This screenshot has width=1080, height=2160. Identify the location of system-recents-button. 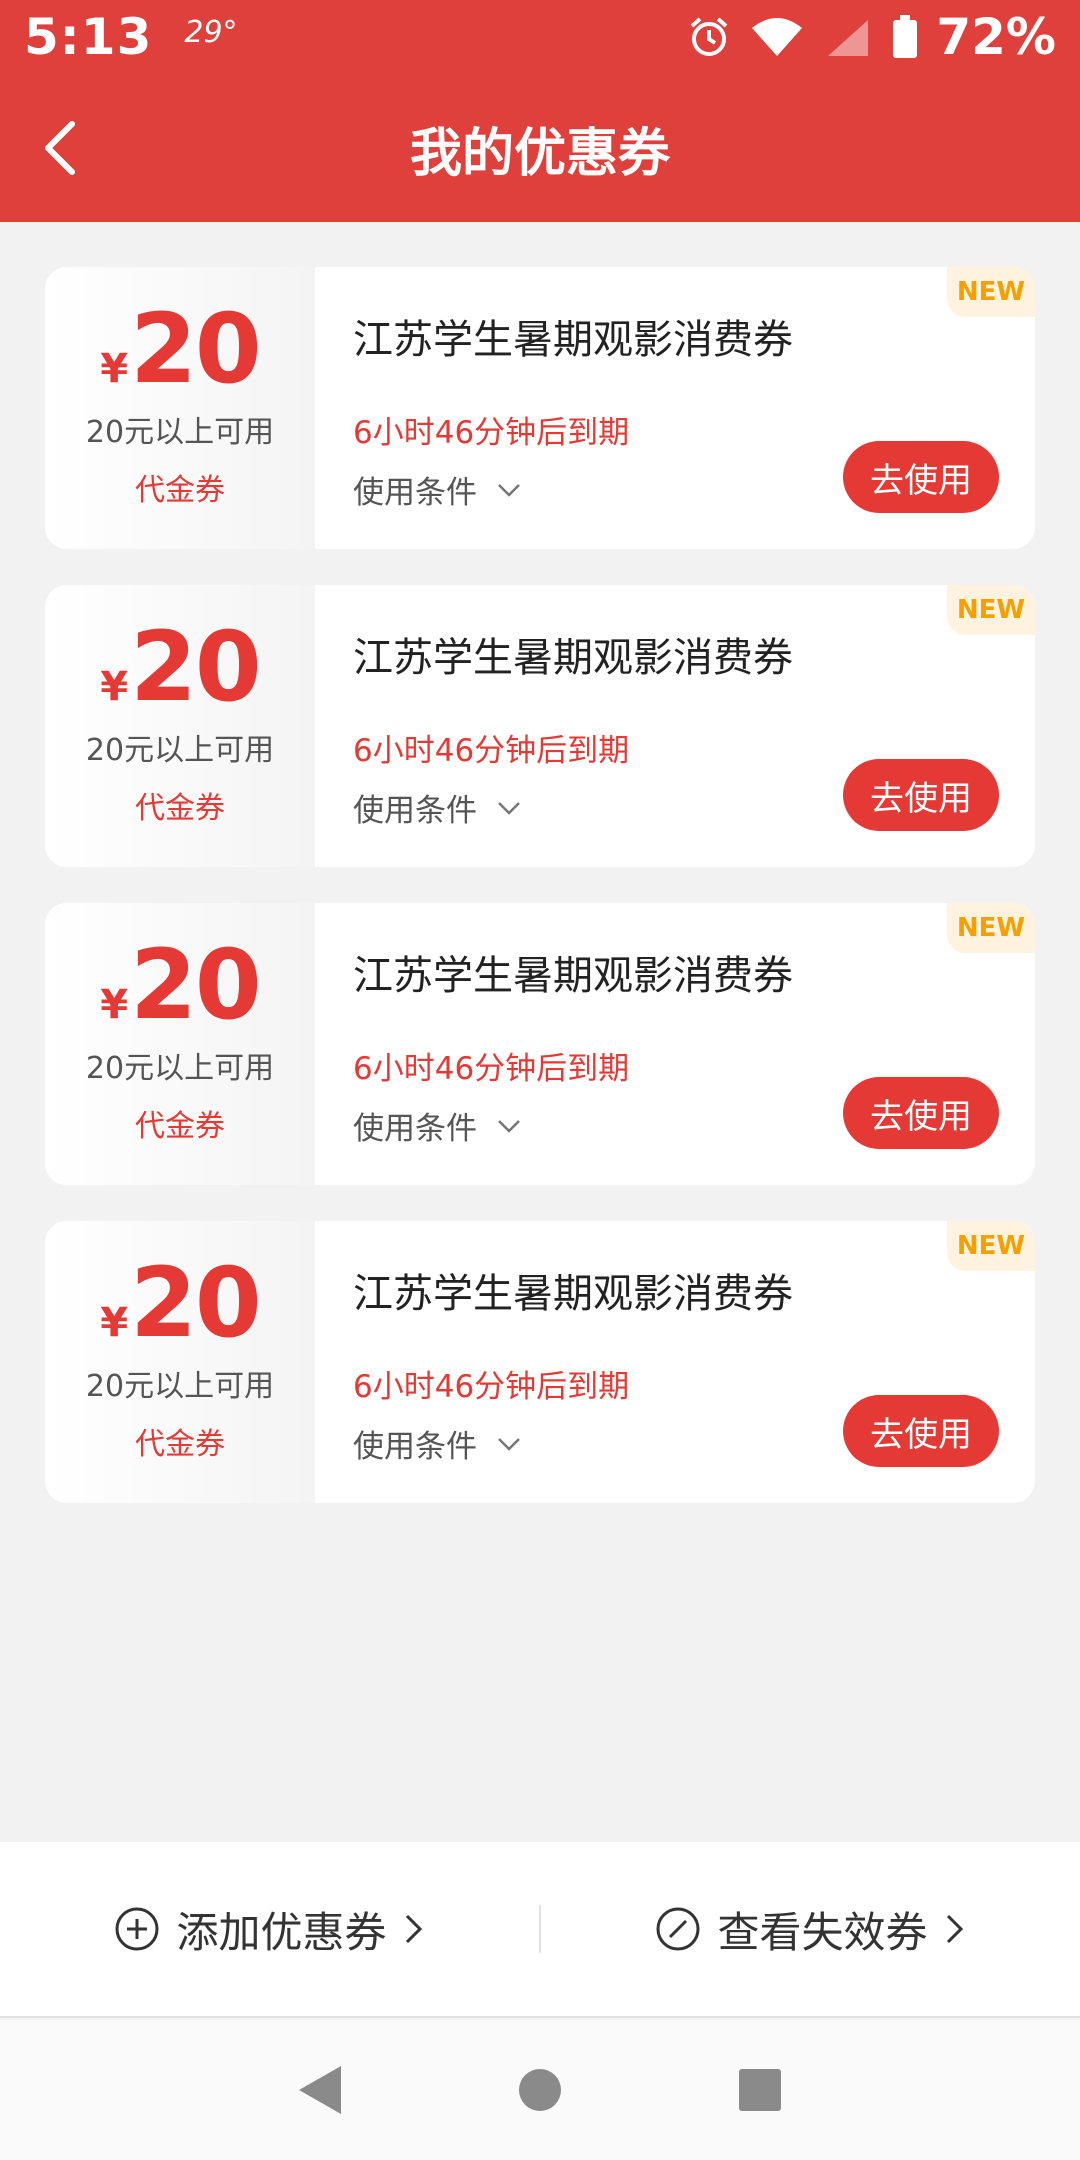
(760, 2090).